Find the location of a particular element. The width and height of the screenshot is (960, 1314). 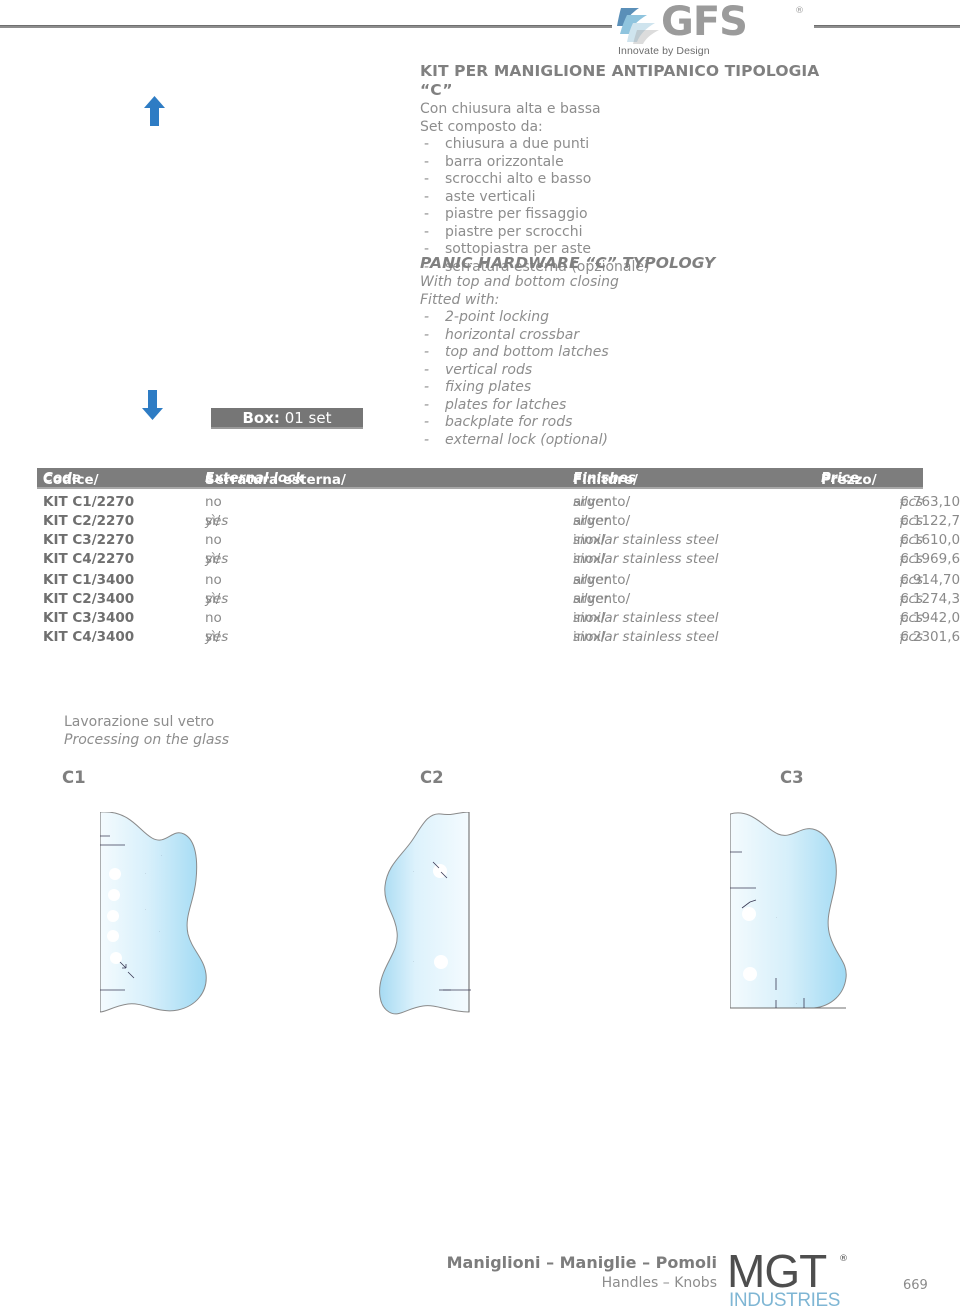

footer-line-italian: Maniglioni – Maniglie – Pomoli is located at coordinates (581, 1262).